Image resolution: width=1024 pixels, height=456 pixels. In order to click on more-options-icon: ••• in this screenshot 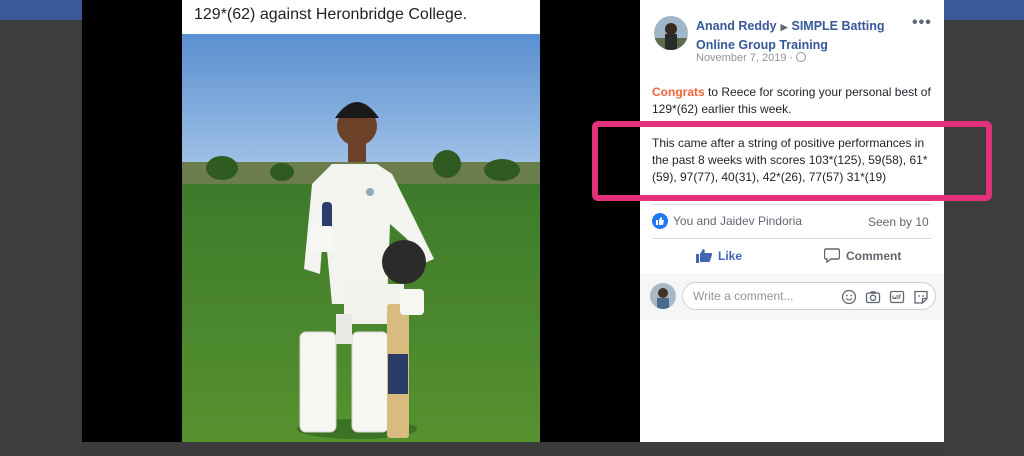, I will do `click(922, 23)`.